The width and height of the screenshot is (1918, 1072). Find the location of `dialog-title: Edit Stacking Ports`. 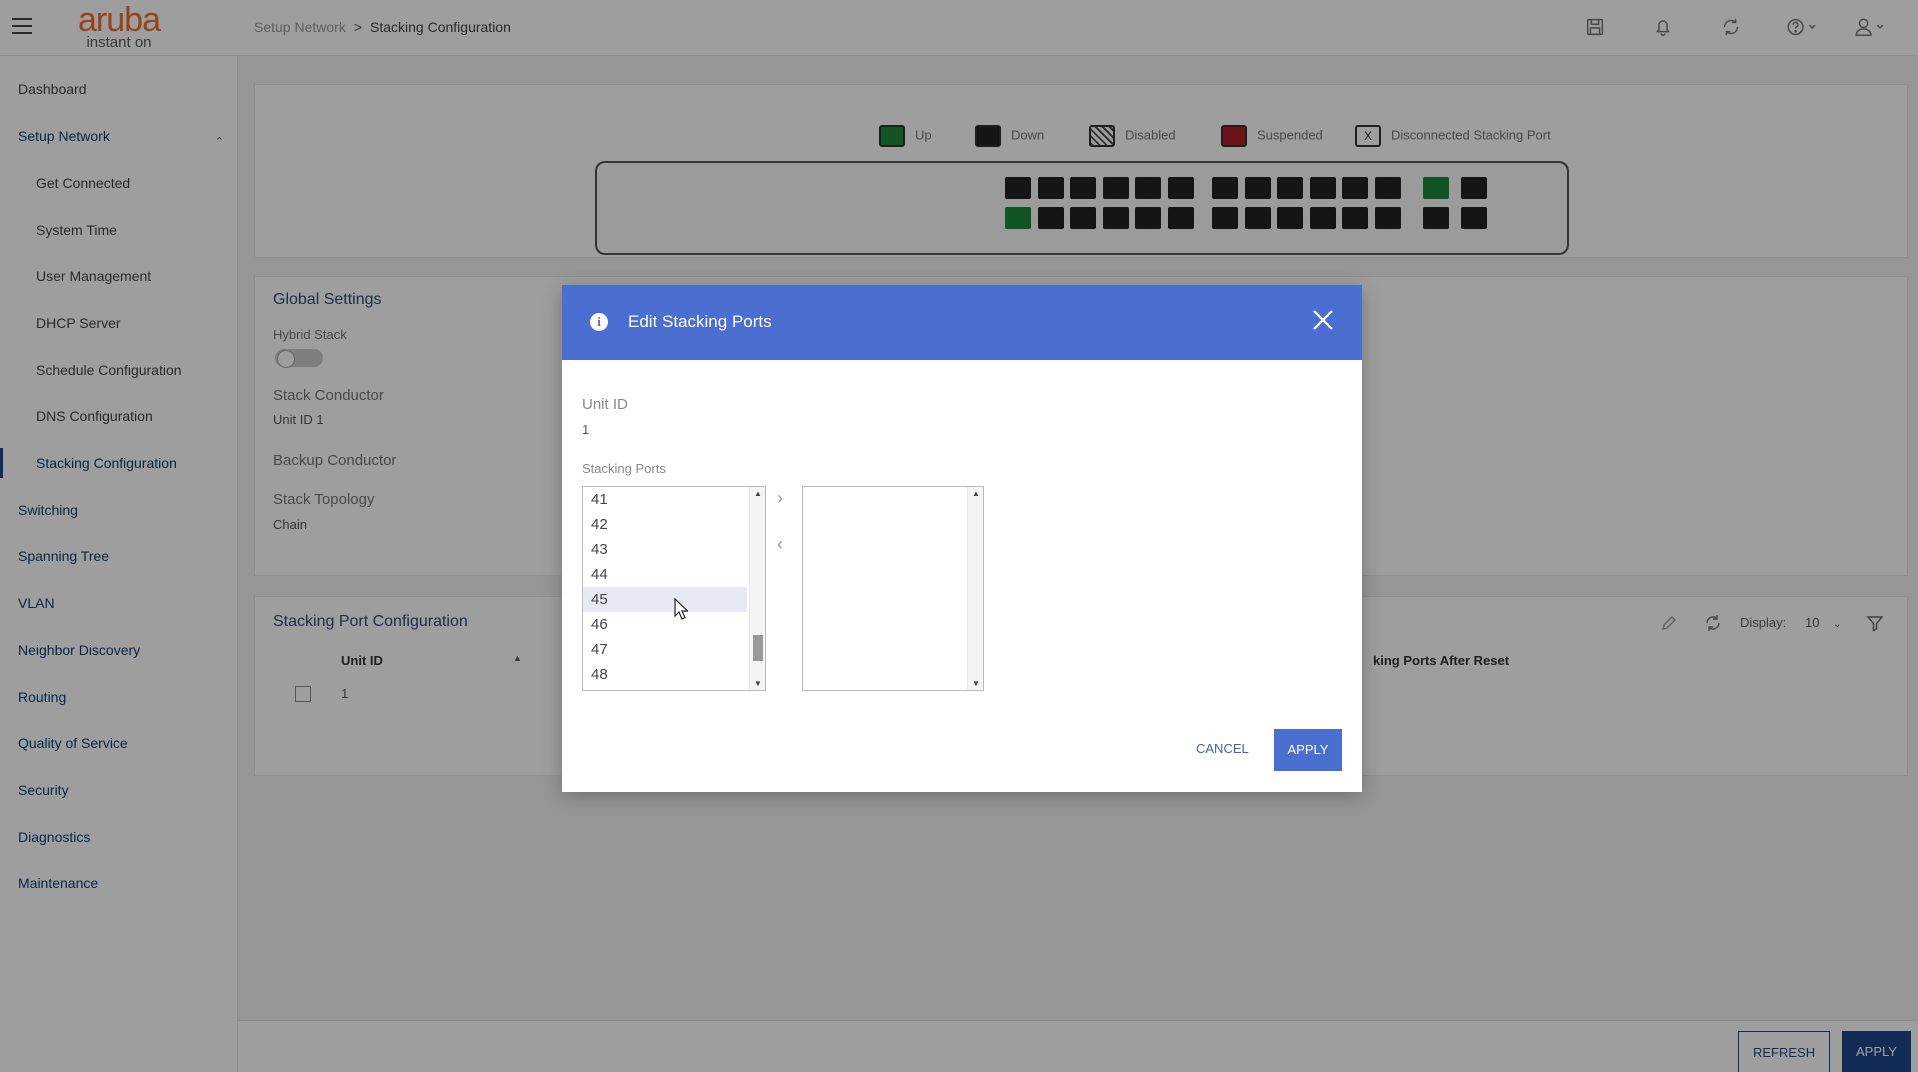

dialog-title: Edit Stacking Ports is located at coordinates (700, 321).